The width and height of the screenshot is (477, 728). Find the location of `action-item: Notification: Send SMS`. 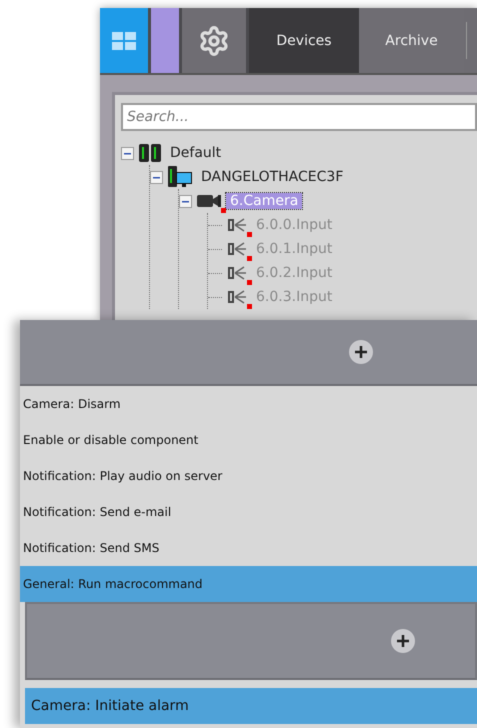

action-item: Notification: Send SMS is located at coordinates (248, 548).